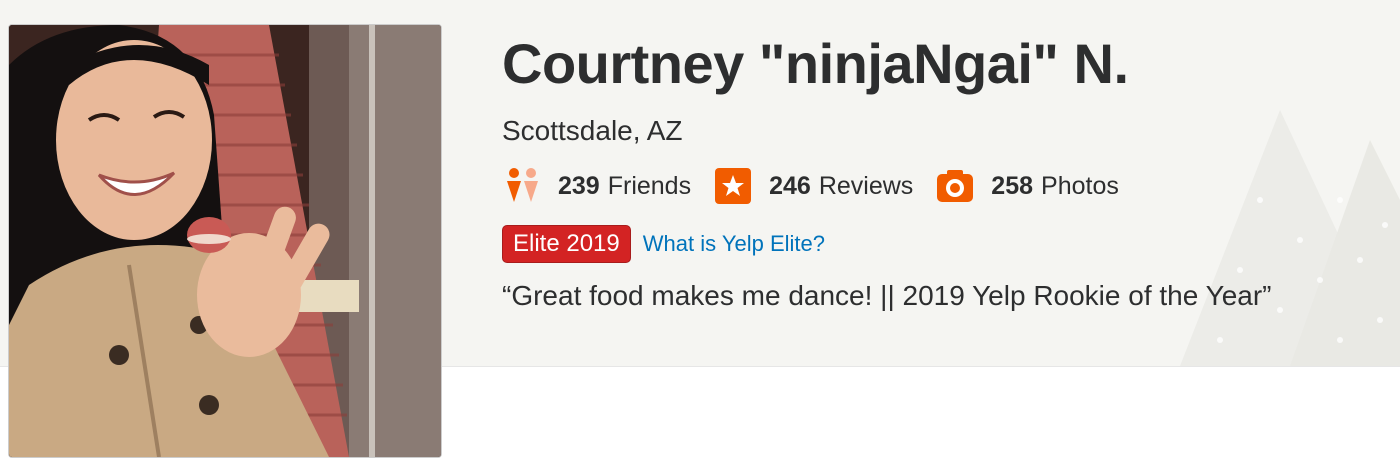 Image resolution: width=1400 pixels, height=474 pixels. What do you see at coordinates (955, 186) in the screenshot?
I see `camera-icon` at bounding box center [955, 186].